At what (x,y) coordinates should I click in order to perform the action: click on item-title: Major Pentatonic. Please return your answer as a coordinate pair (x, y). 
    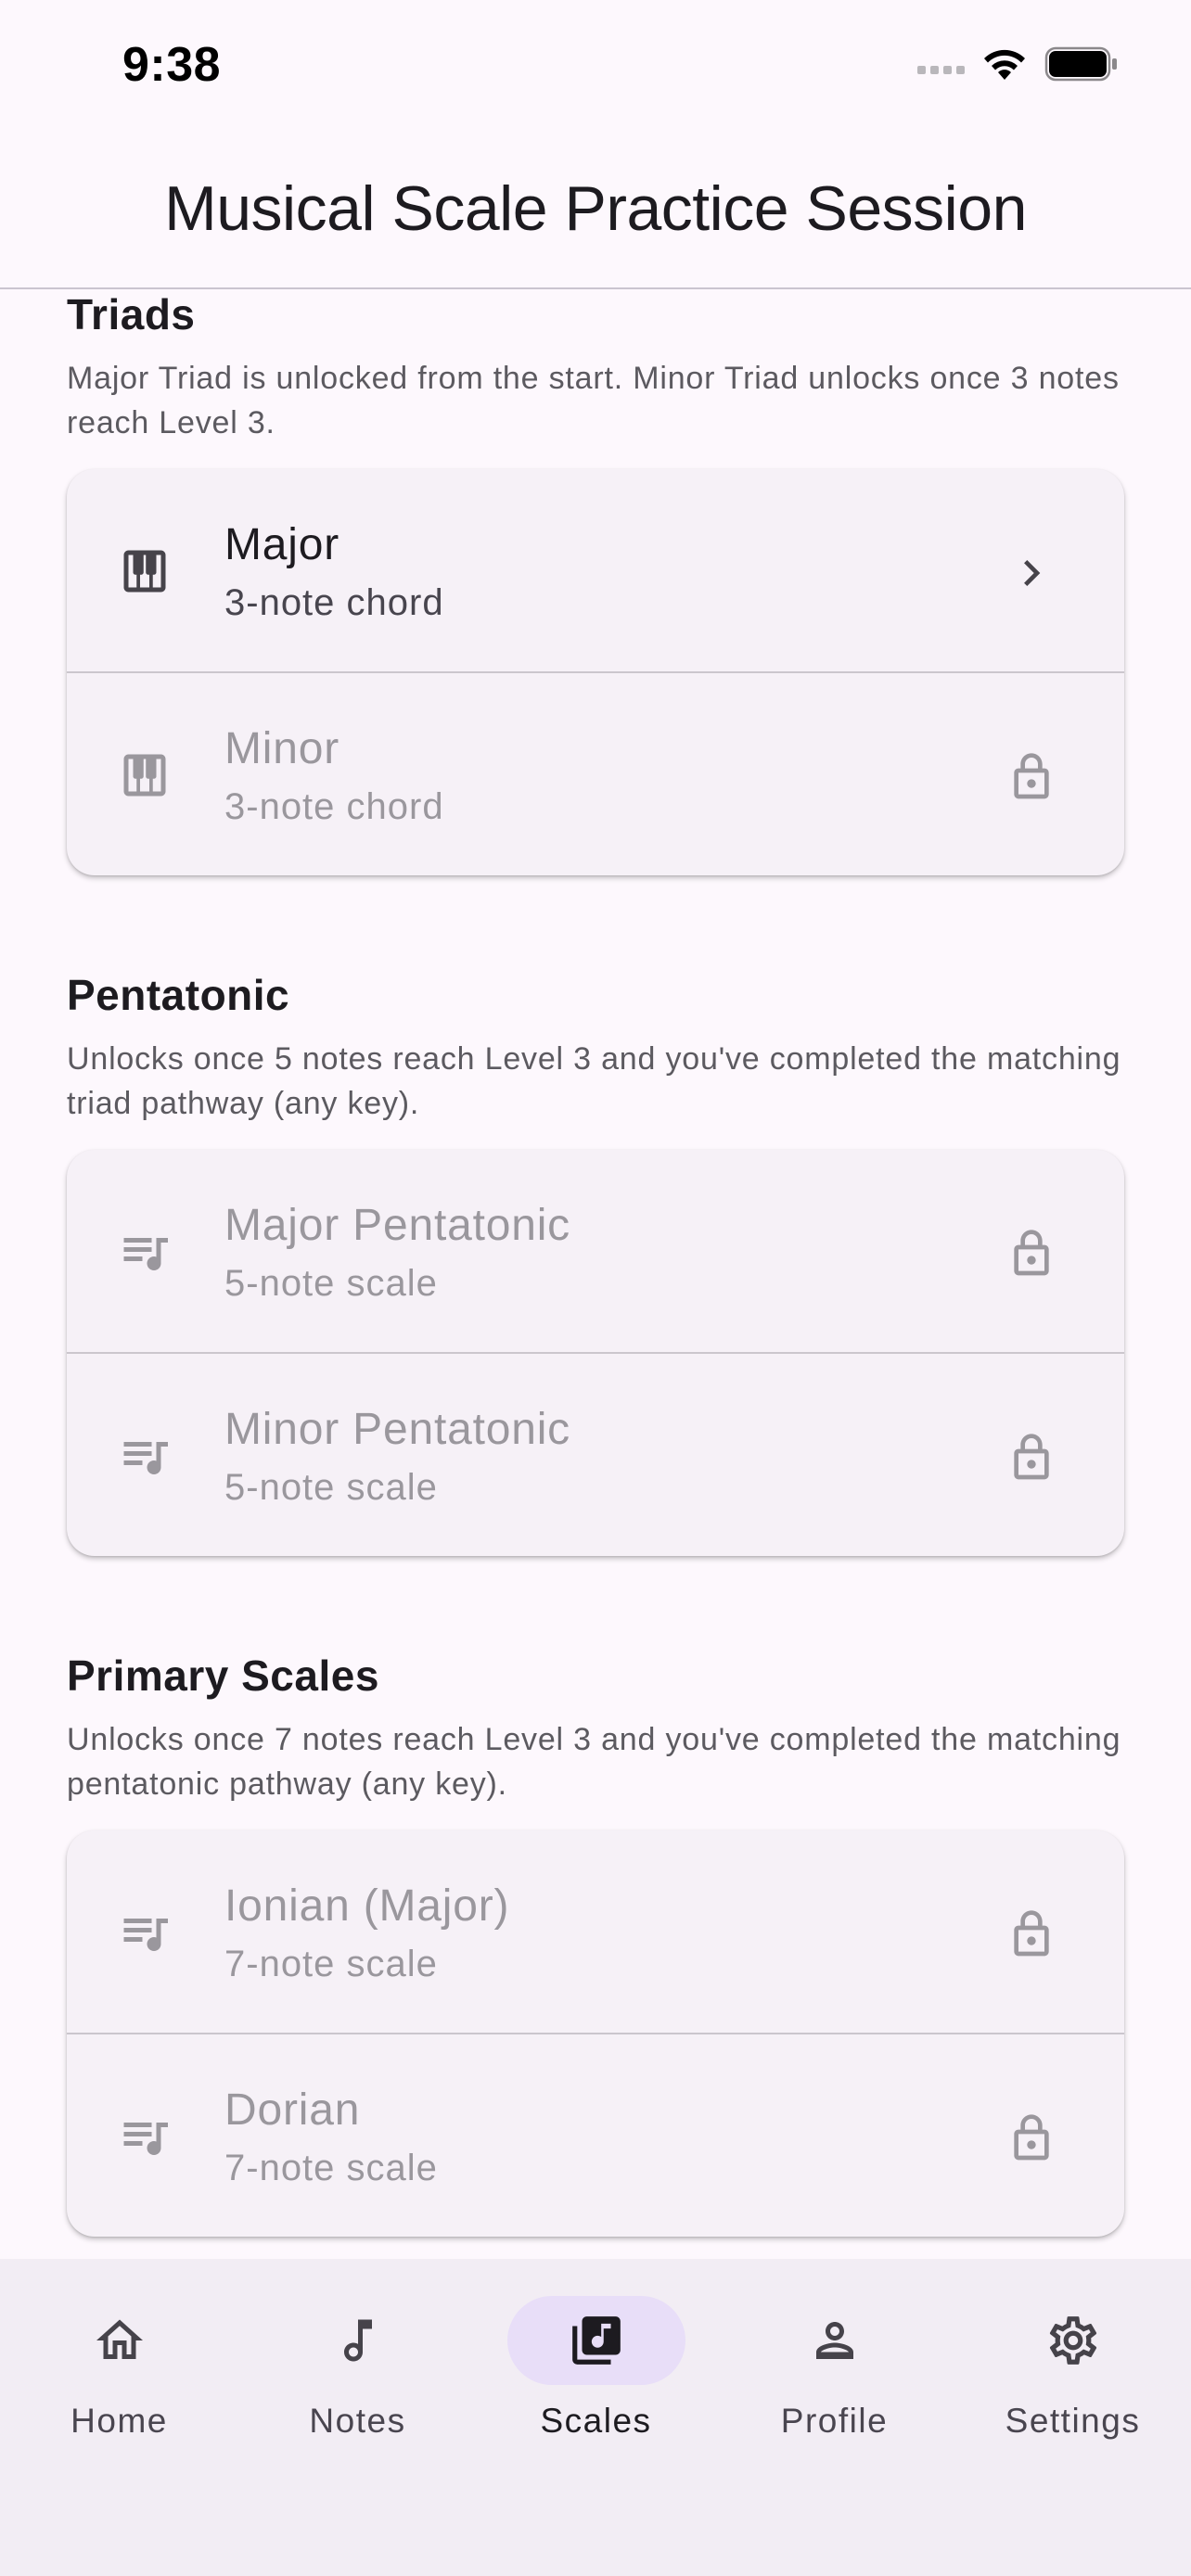
    Looking at the image, I should click on (397, 1225).